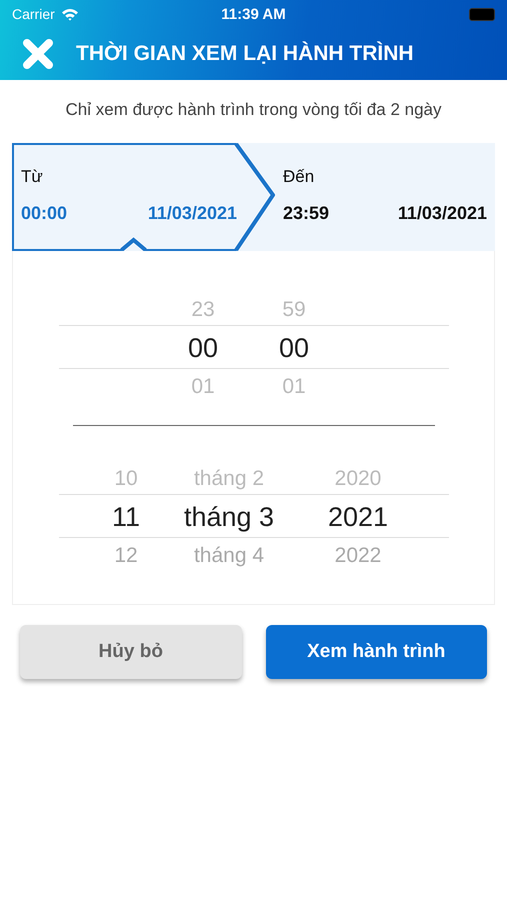 The height and width of the screenshot is (900, 507). Describe the element at coordinates (126, 517) in the screenshot. I see `picker-item: 11` at that location.